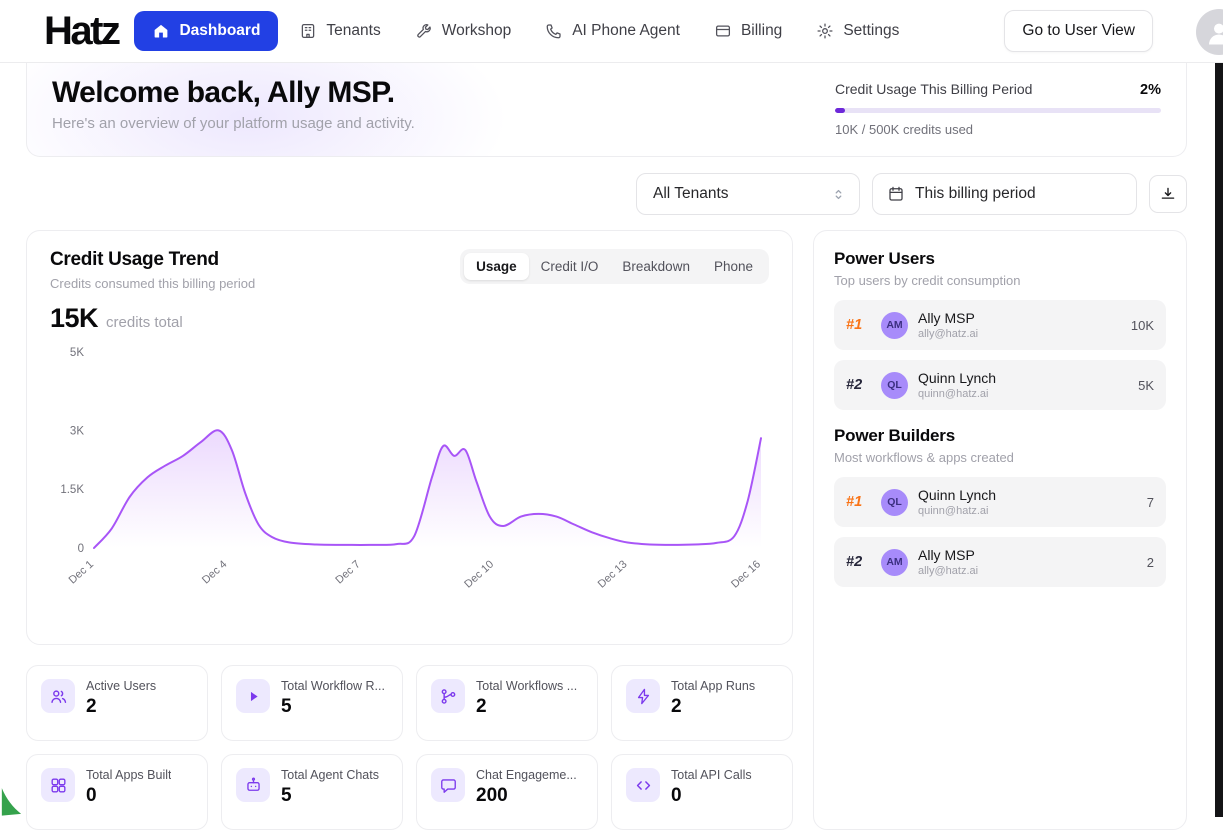 The width and height of the screenshot is (1223, 830). What do you see at coordinates (424, 31) in the screenshot?
I see `wrench-icon` at bounding box center [424, 31].